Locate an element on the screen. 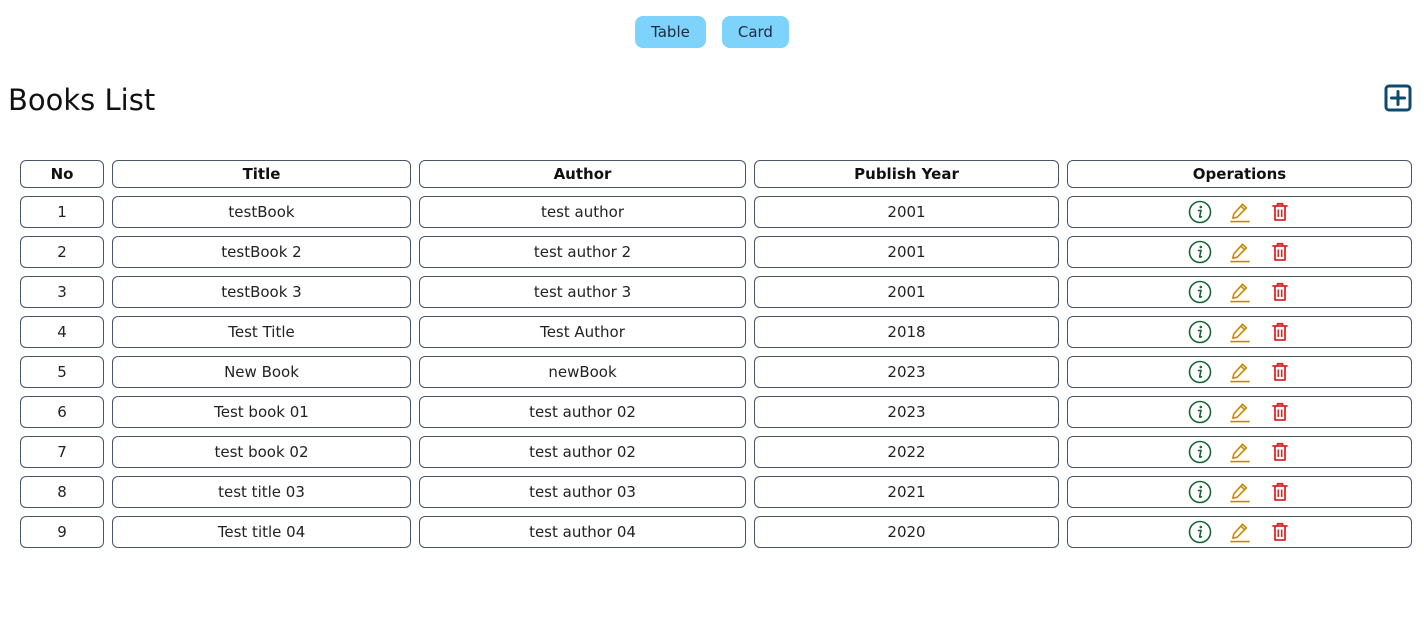  table-row: 8 test title 03 test author 03 2021 is located at coordinates (716, 492).